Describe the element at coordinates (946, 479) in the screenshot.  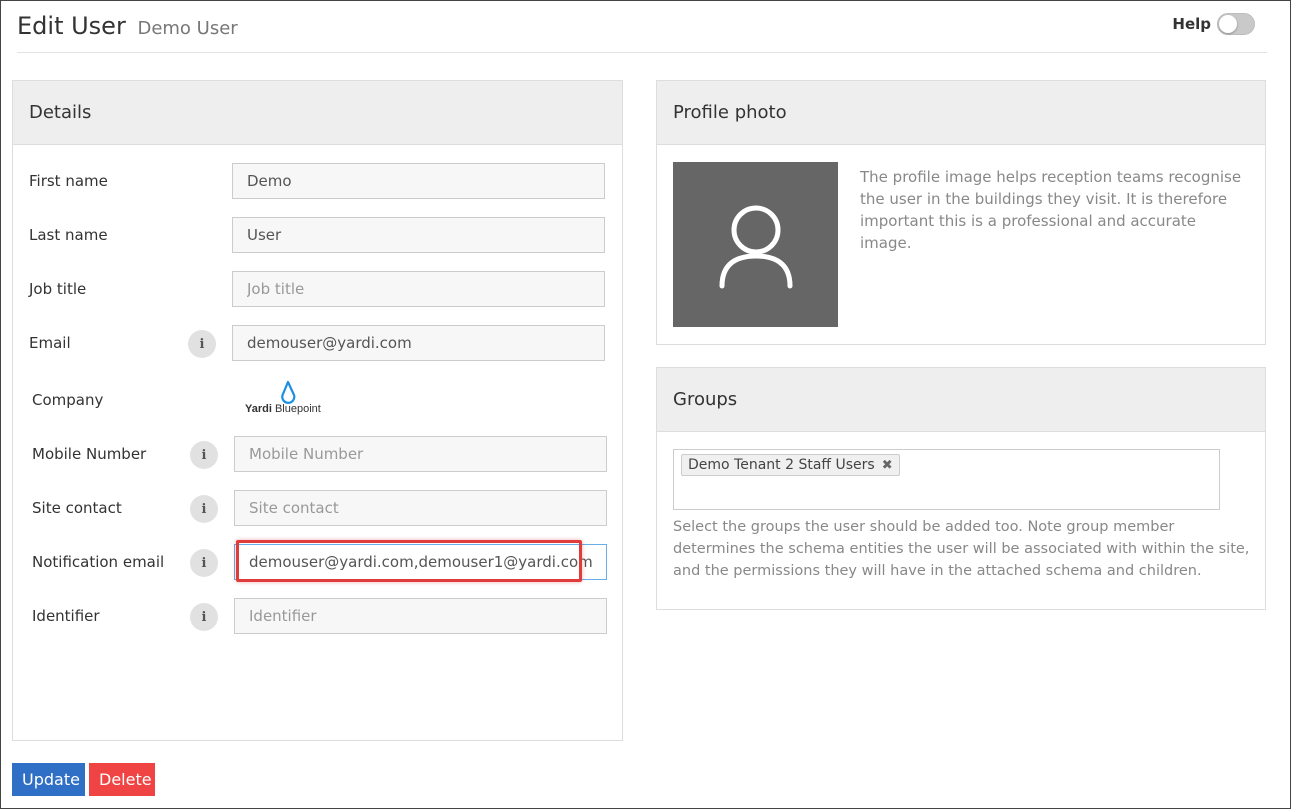
I see `groups-select: Demo Tenant 2 Staff Users ✖` at that location.